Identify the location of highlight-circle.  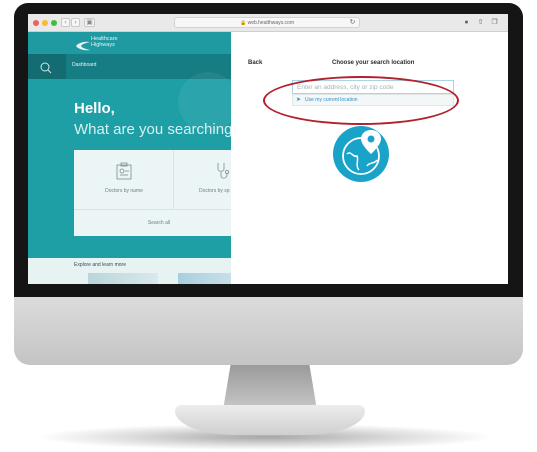
(361, 100).